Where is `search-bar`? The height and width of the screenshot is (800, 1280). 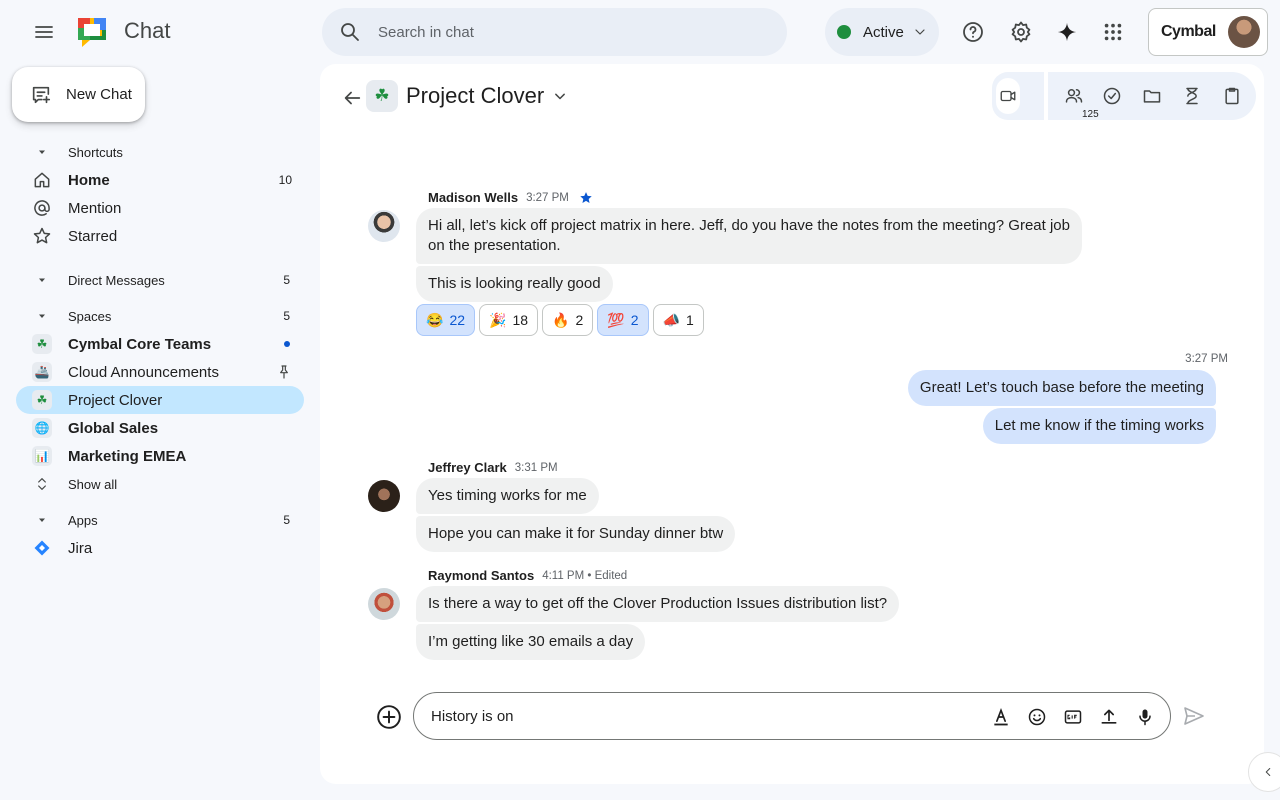 search-bar is located at coordinates (554, 32).